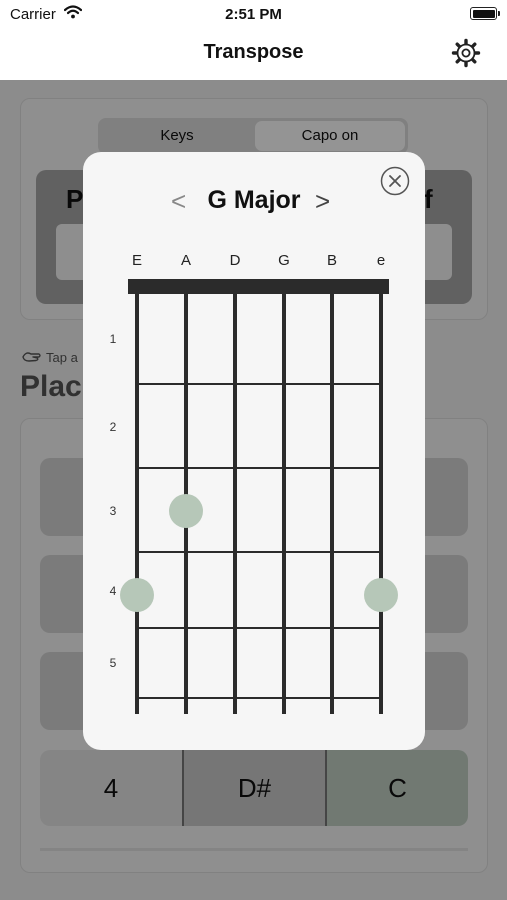 This screenshot has height=900, width=507. Describe the element at coordinates (113, 339) in the screenshot. I see `fret-label: 1` at that location.